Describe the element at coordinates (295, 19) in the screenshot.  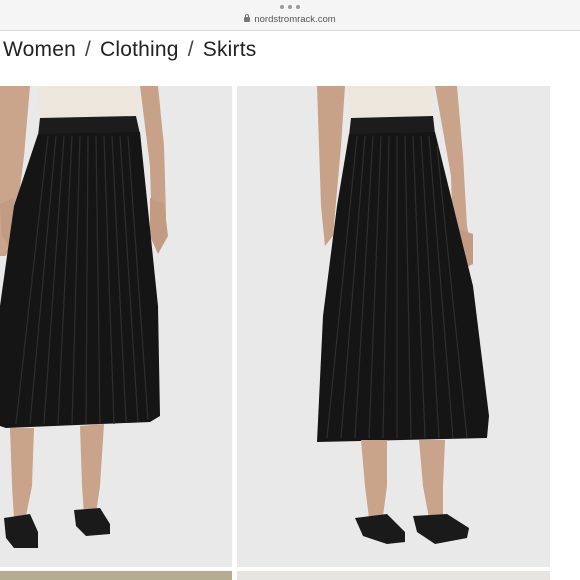
I see `url-text: nordstromrack.com` at that location.